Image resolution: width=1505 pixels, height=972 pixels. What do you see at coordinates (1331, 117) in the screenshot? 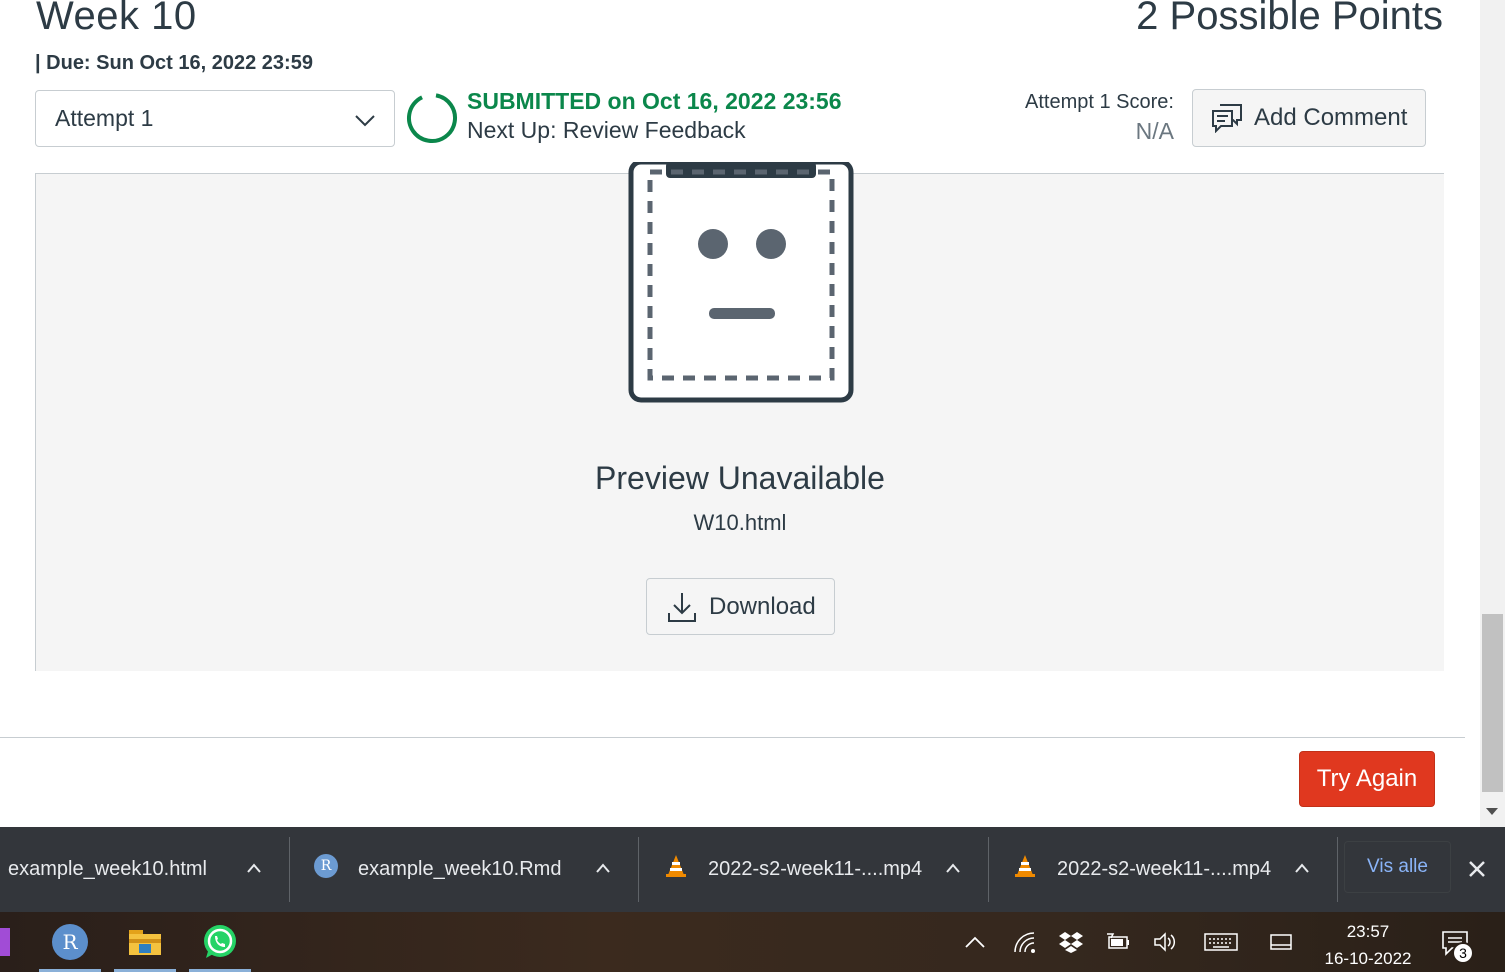
I see `add-comment-label: Add Comment` at bounding box center [1331, 117].